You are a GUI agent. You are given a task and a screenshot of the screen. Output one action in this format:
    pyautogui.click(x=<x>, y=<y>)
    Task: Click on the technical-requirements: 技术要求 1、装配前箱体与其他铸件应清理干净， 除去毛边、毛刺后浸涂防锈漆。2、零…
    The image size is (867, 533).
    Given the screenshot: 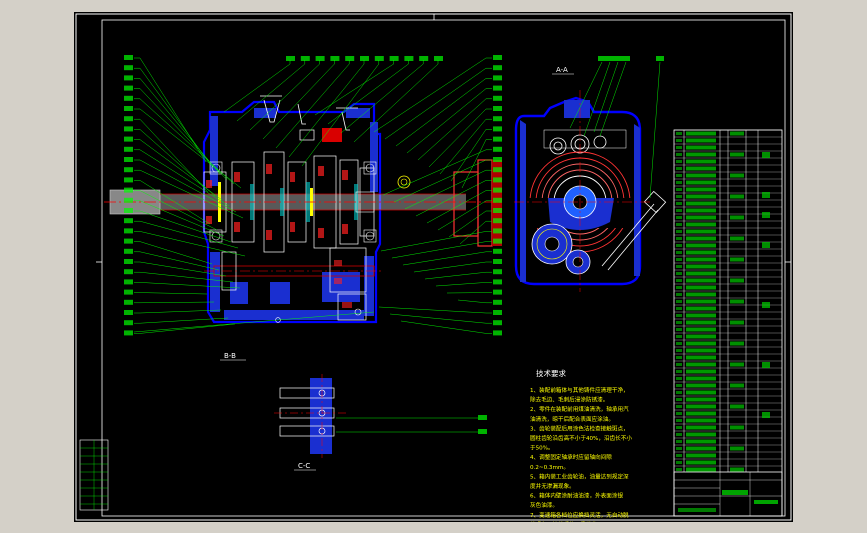 What is the action you would take?
    pyautogui.click(x=581, y=445)
    